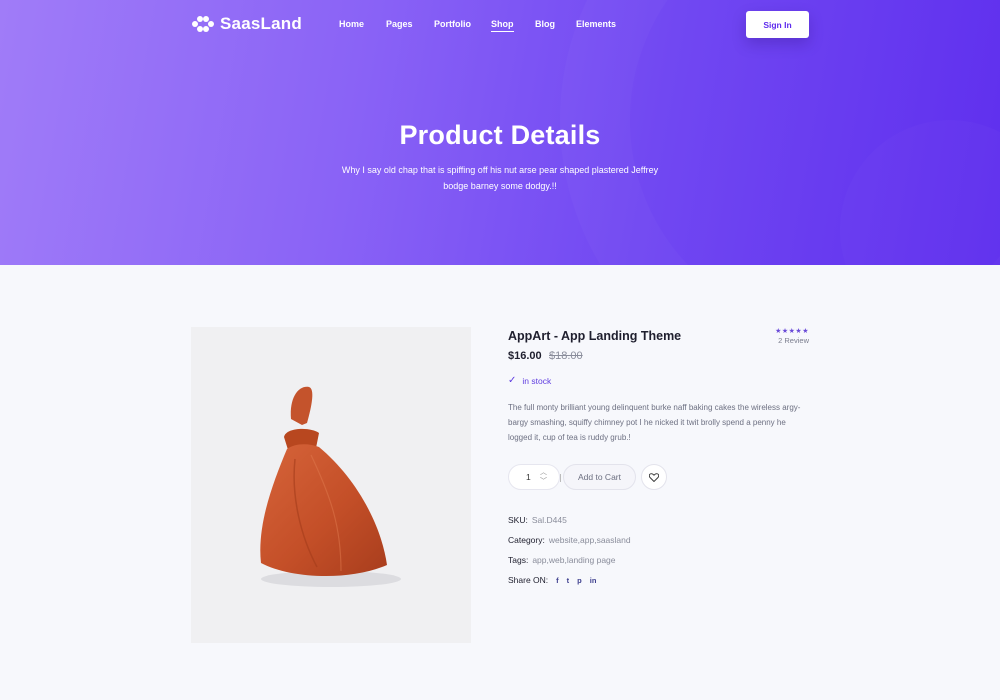  What do you see at coordinates (399, 24) in the screenshot?
I see `nav-item-pages: Pages` at bounding box center [399, 24].